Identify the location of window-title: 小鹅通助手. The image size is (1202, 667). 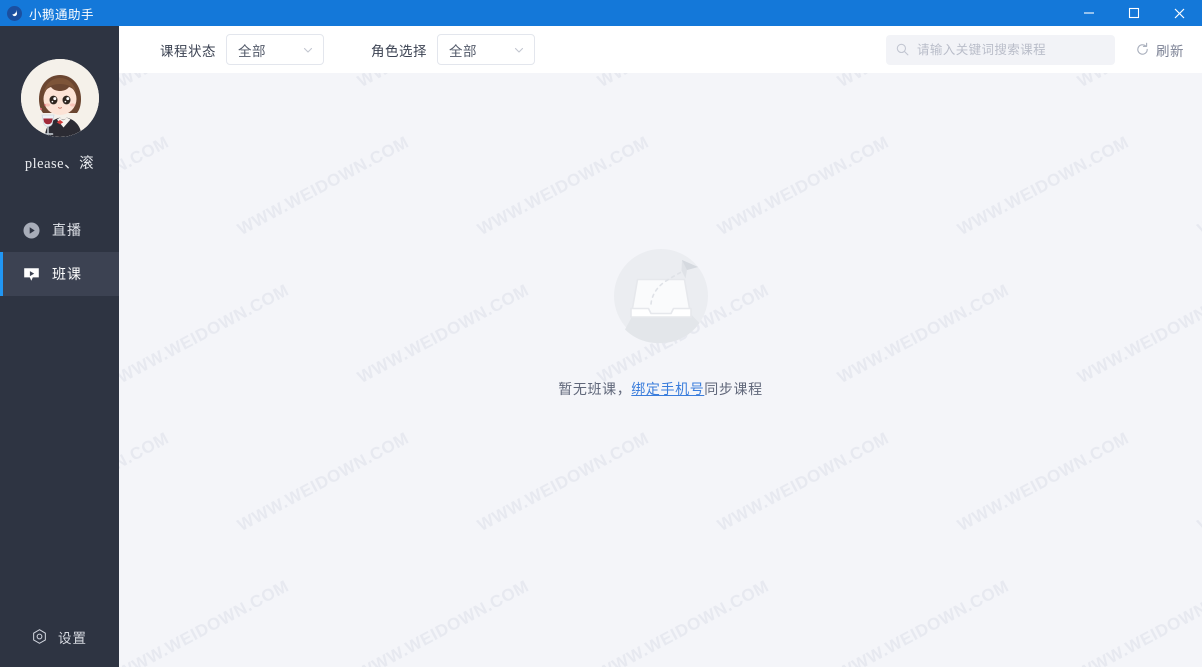
(62, 14).